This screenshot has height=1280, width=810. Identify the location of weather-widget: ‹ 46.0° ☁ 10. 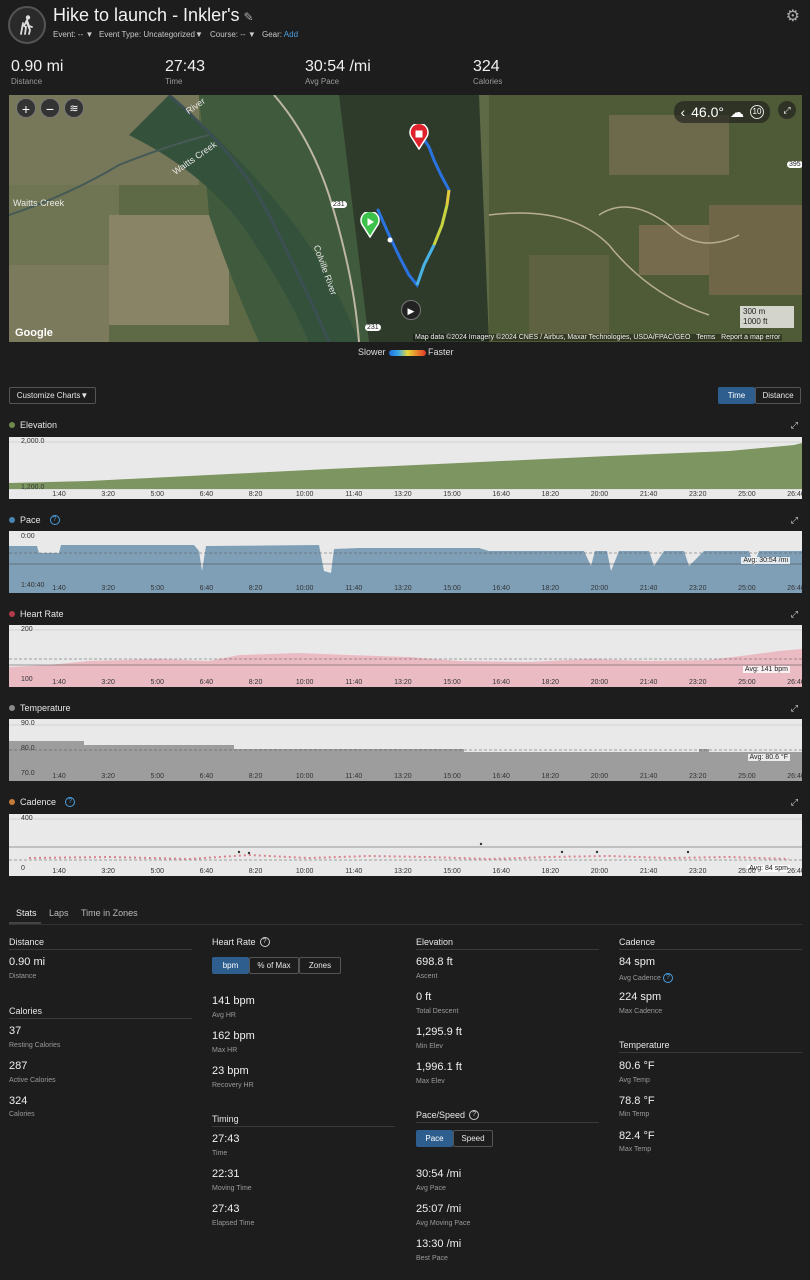
(722, 112).